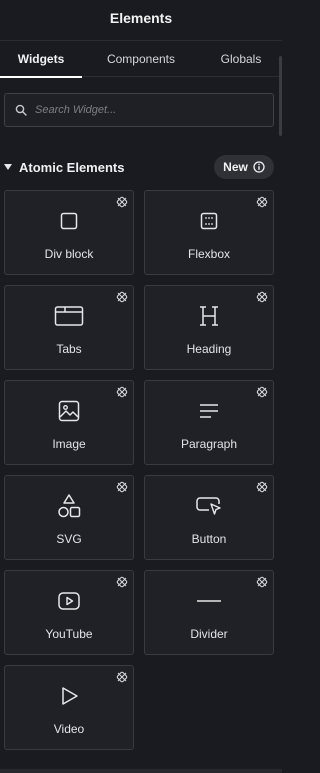 The height and width of the screenshot is (773, 320). Describe the element at coordinates (69, 349) in the screenshot. I see `widget-label: Tabs` at that location.